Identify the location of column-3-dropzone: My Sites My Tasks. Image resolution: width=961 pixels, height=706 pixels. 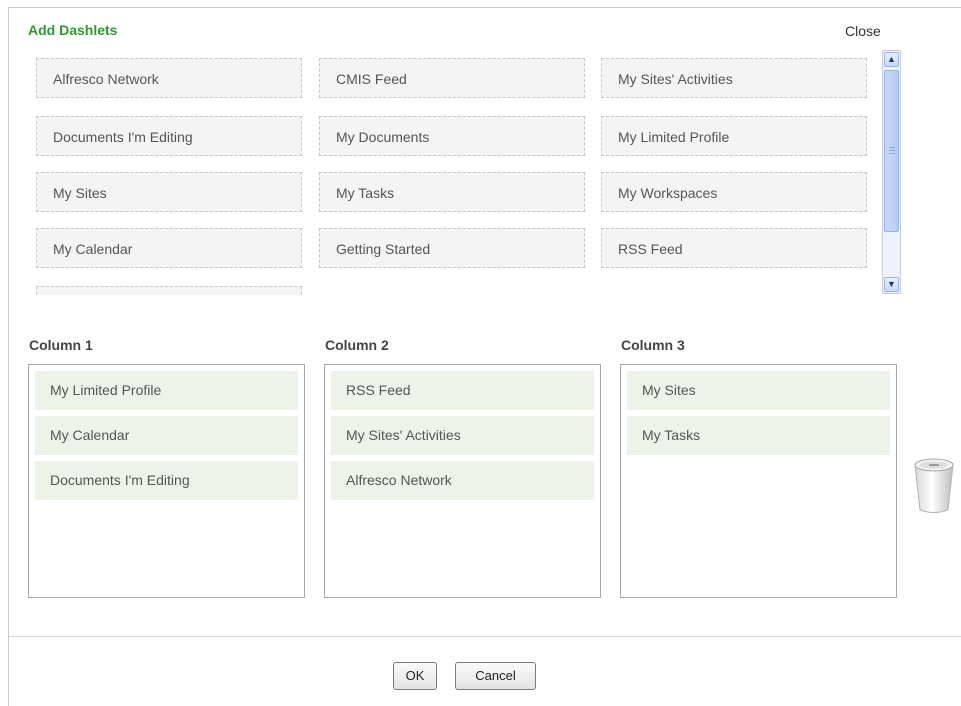
(758, 481).